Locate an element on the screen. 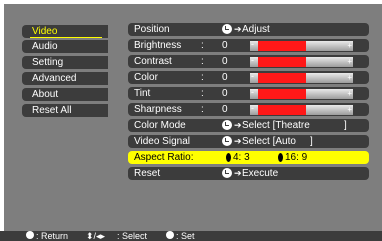 Image resolution: width=382 pixels, height=241 pixels. sharpness-slider: - + is located at coordinates (301, 109).